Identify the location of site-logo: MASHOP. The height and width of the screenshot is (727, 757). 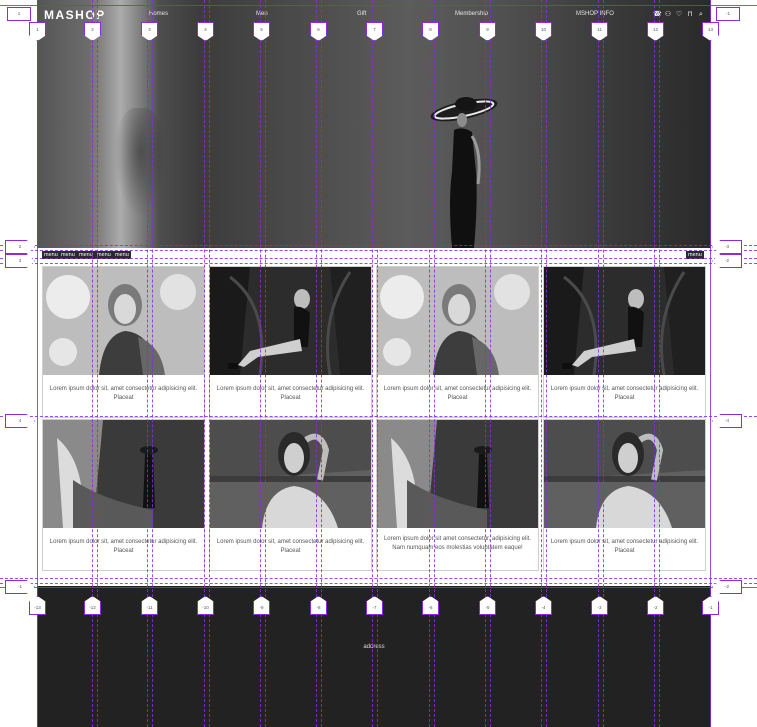
(75, 15).